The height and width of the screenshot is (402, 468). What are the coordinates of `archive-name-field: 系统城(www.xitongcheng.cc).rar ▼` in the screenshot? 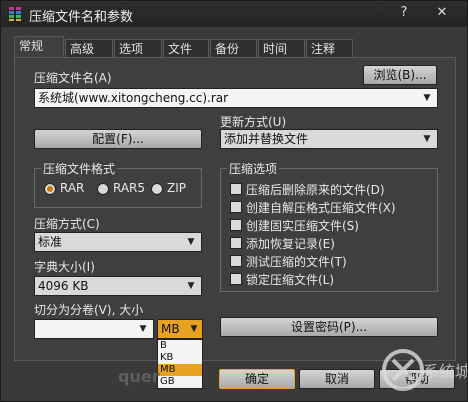 It's located at (236, 98).